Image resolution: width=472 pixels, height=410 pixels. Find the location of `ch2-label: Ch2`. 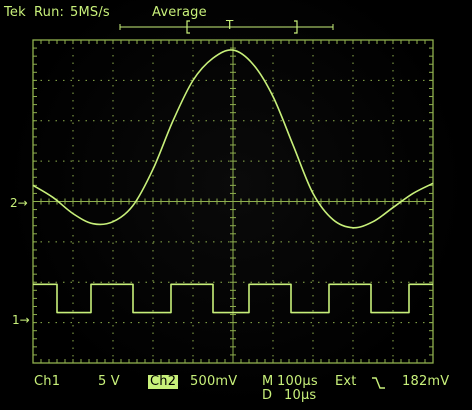

ch2-label: Ch2 is located at coordinates (163, 381).